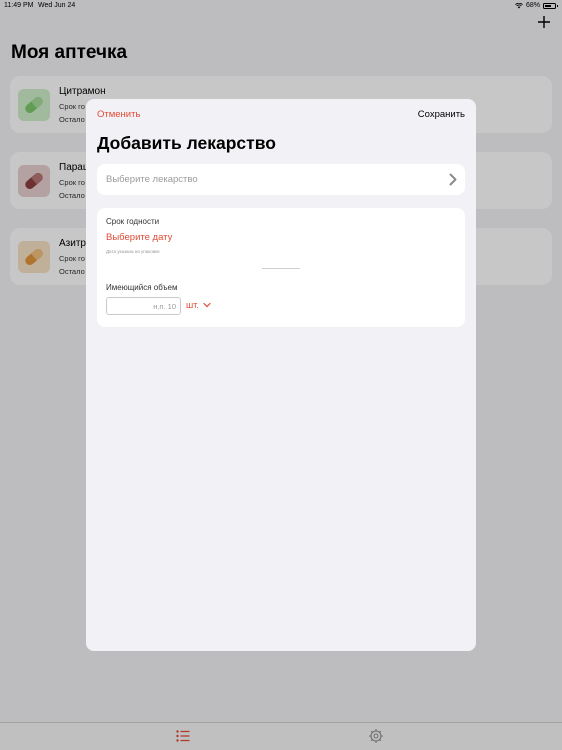  I want to click on unit-value: шт., so click(192, 305).